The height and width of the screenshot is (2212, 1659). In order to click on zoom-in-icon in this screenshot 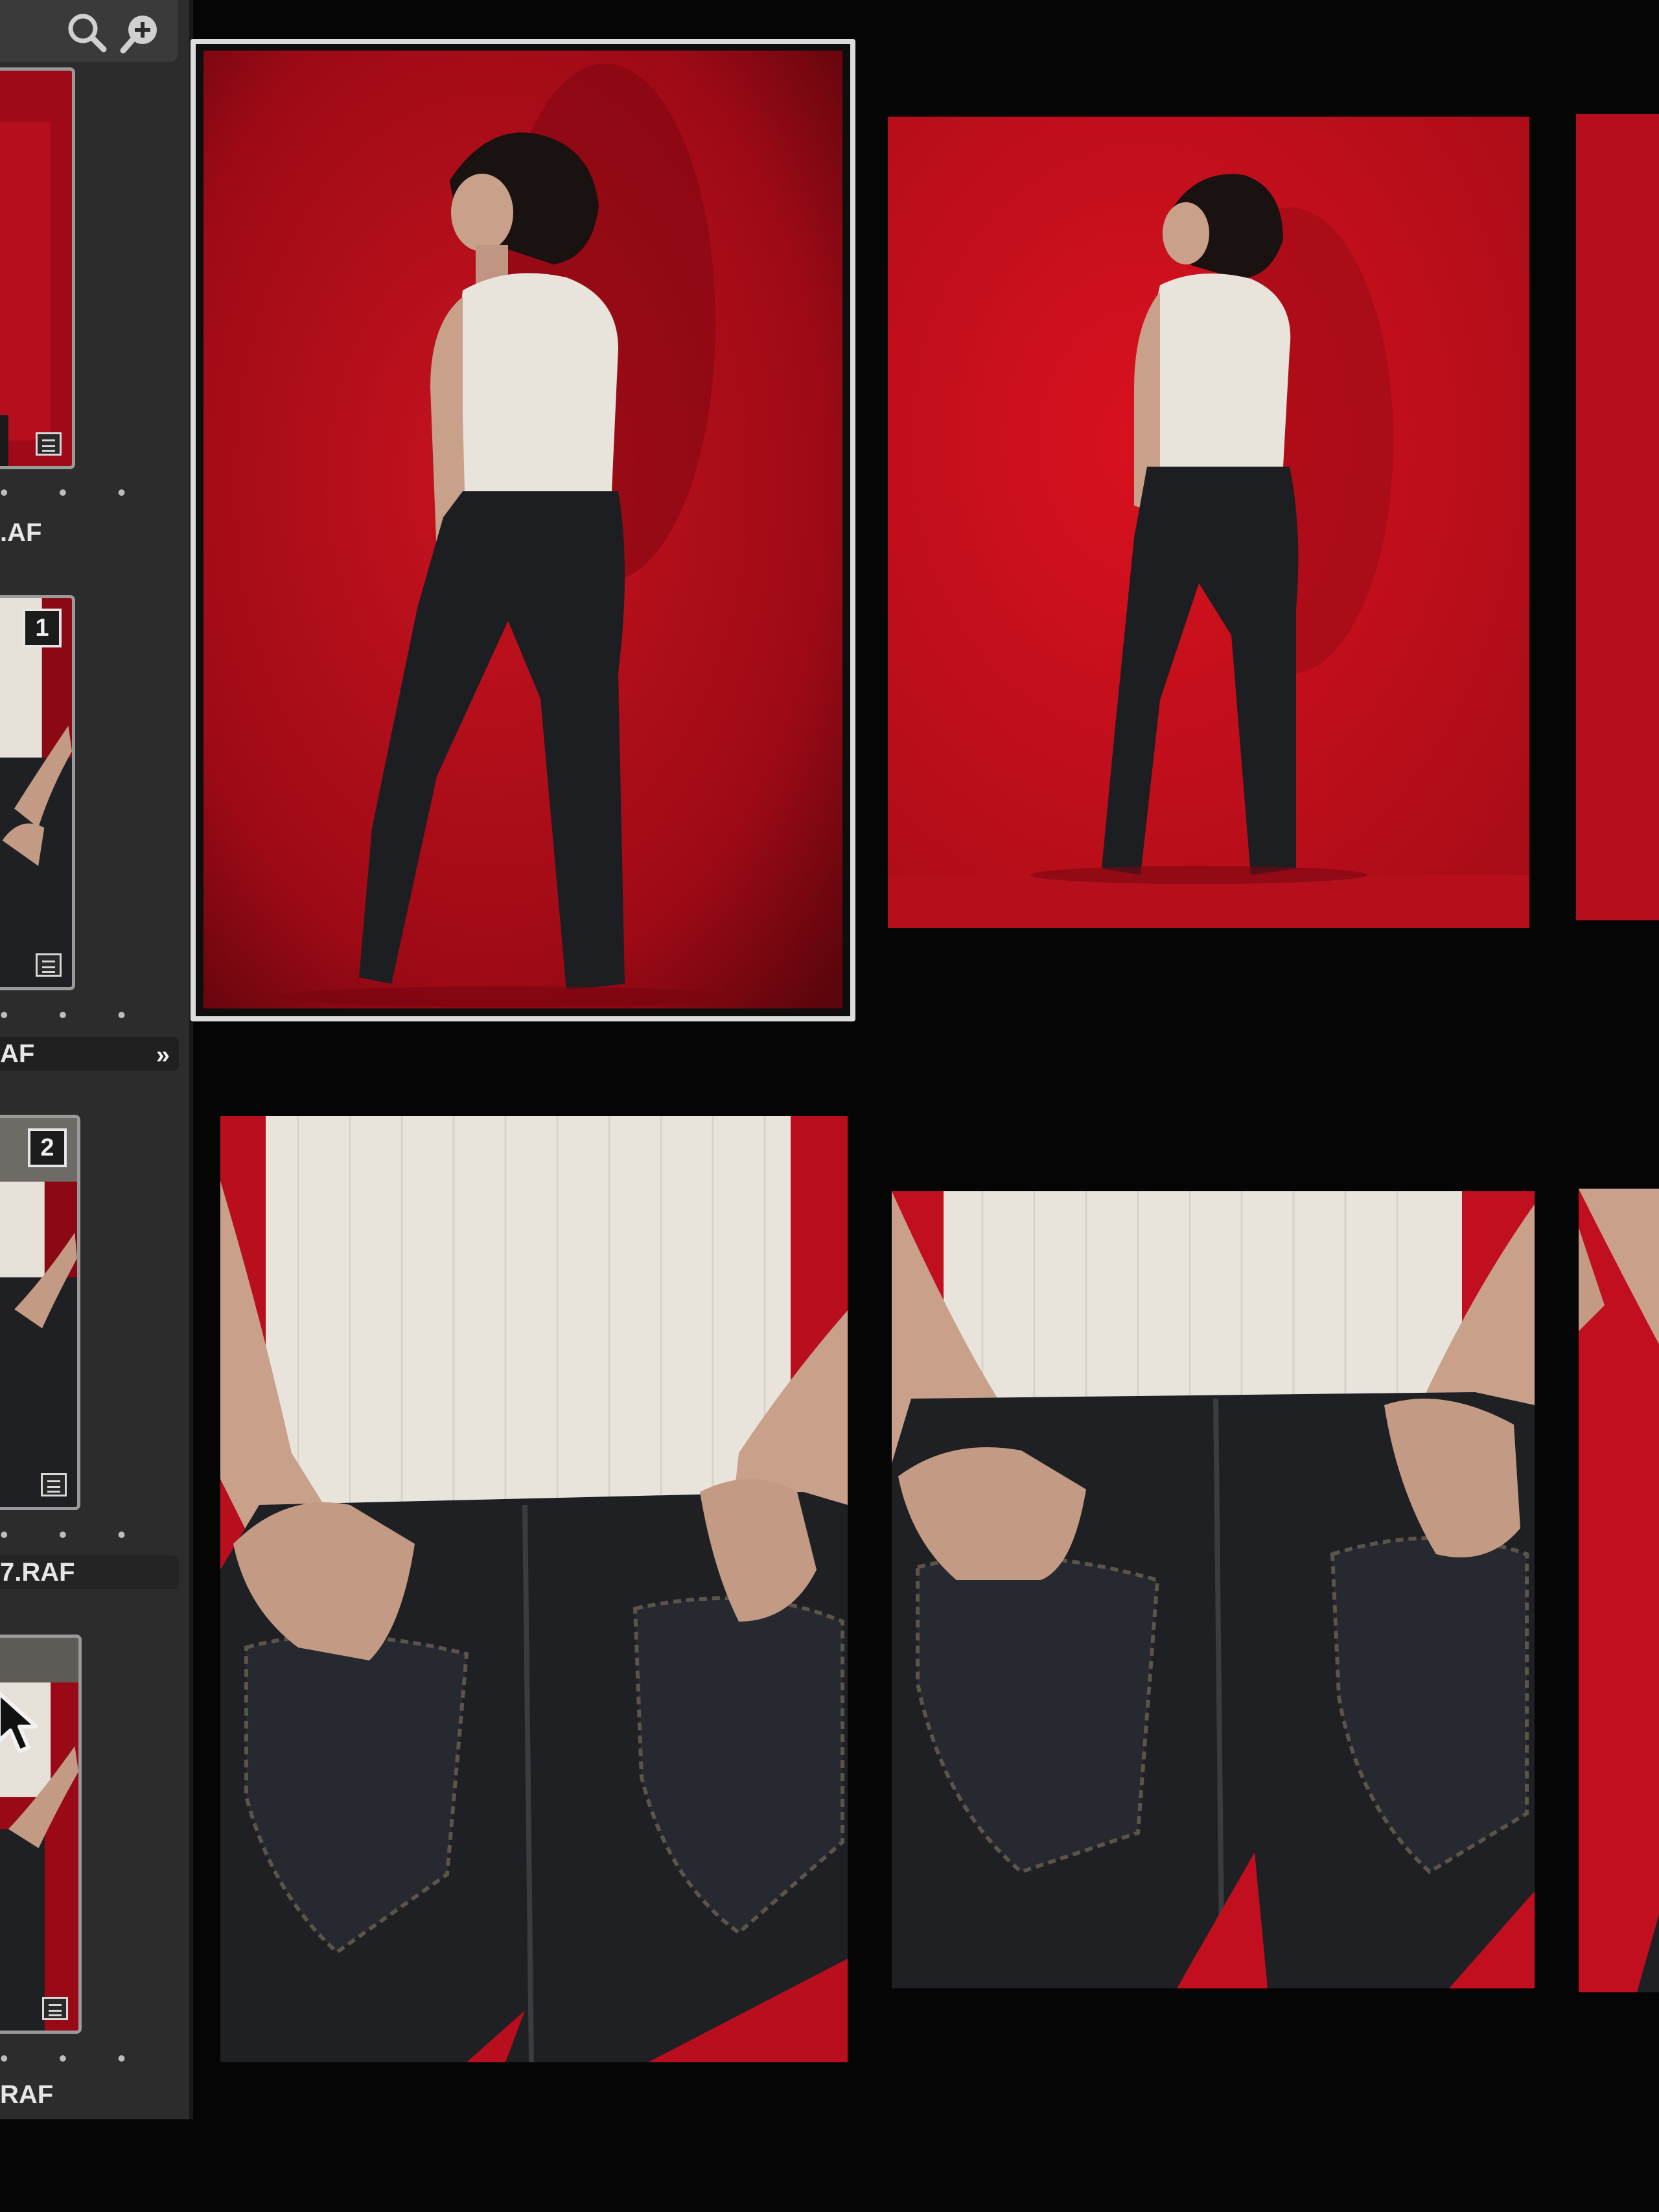, I will do `click(141, 32)`.